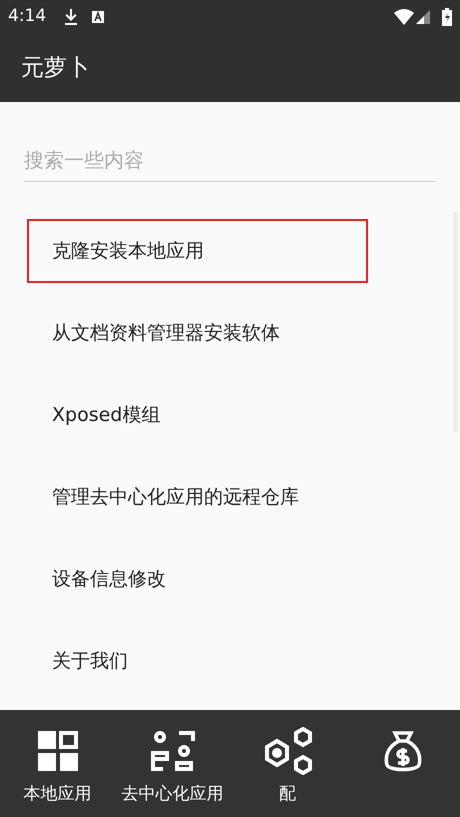 The height and width of the screenshot is (817, 460). I want to click on battery-icon, so click(447, 17).